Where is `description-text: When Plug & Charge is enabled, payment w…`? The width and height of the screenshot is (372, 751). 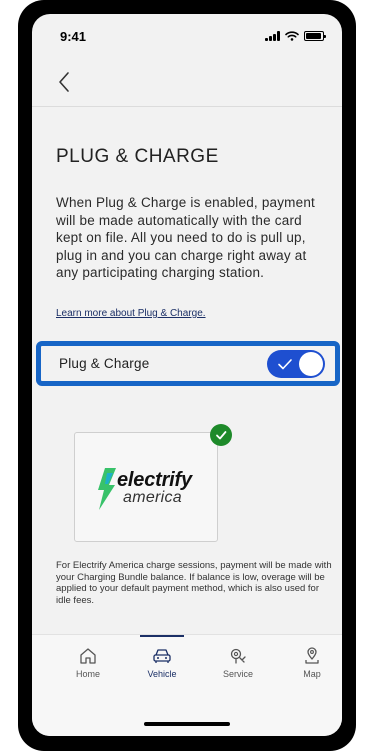
description-text: When Plug & Charge is enabled, payment w… is located at coordinates (185, 237).